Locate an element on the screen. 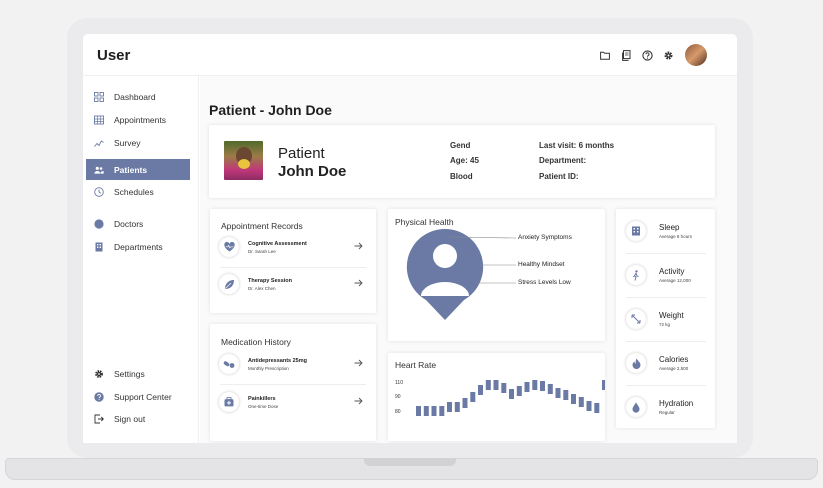 The image size is (823, 488). stat-value: 72 kg is located at coordinates (665, 324).